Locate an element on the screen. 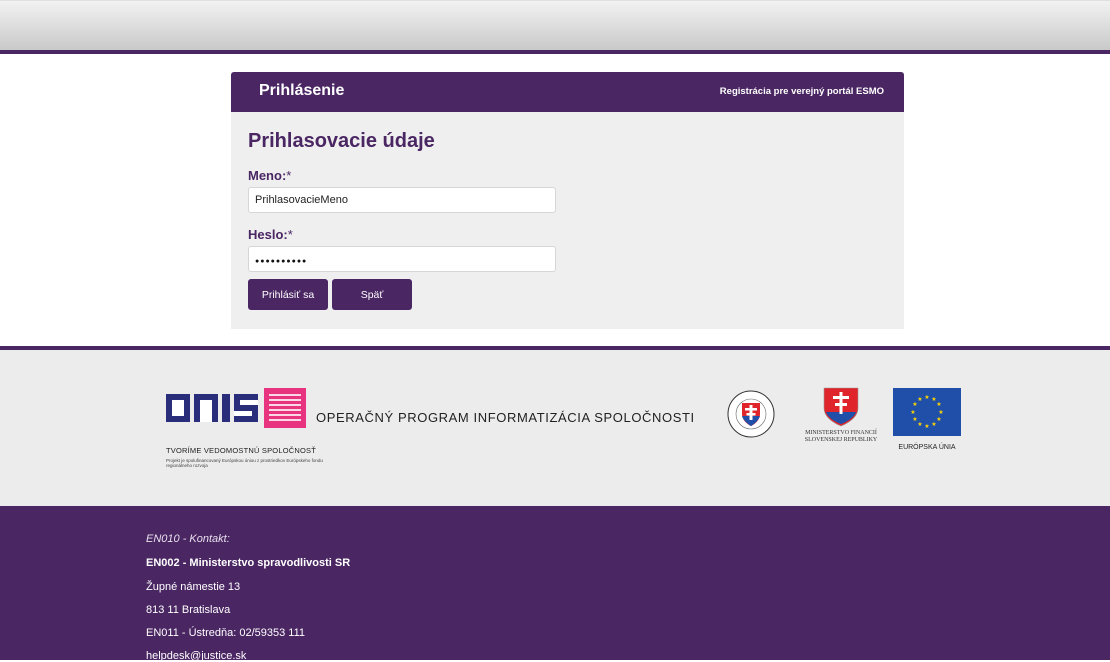 This screenshot has height=662, width=1110. contact-organization: EN002 - Ministerstvo spravodlivosti SR is located at coordinates (248, 563).